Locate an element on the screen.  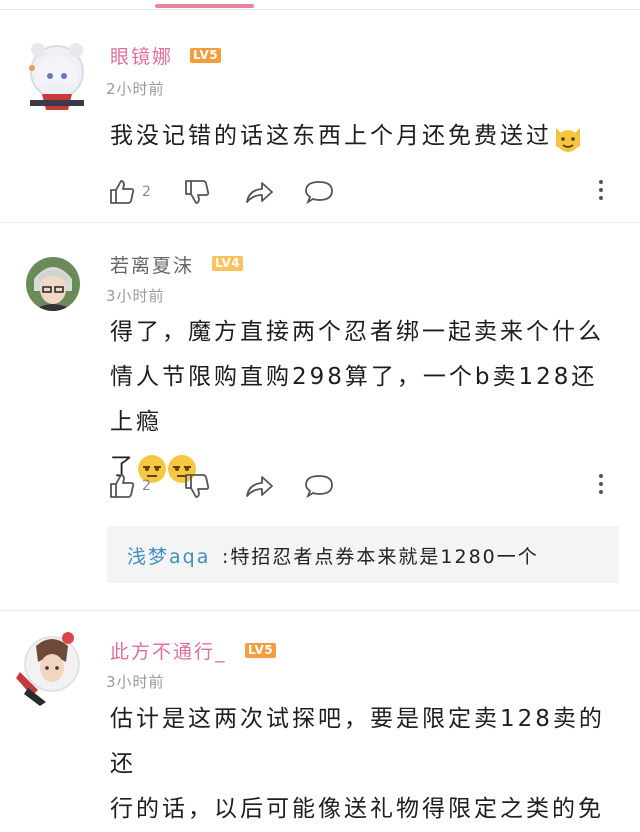
comment-text-line: 行的话，以后可能像送礼物得限定之类的免 is located at coordinates (357, 809).